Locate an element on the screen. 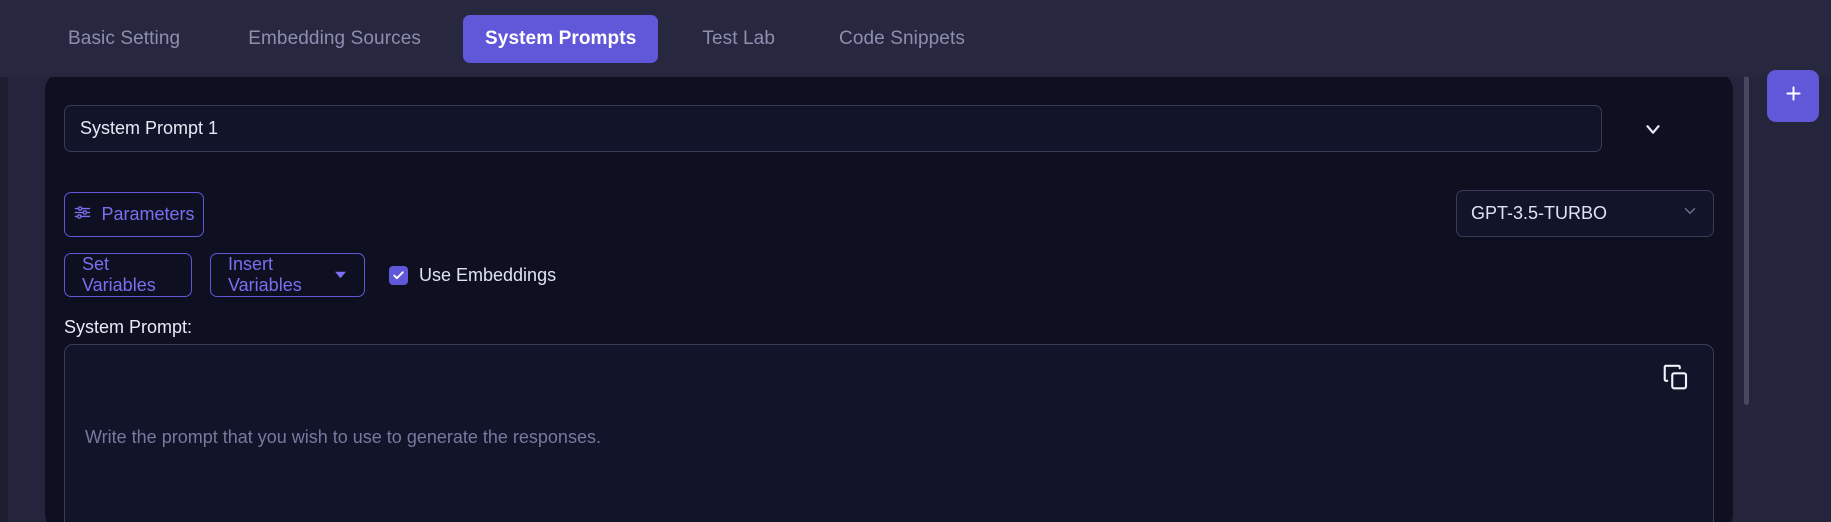  tab-embedding-sources: Embedding Sources is located at coordinates (334, 39).